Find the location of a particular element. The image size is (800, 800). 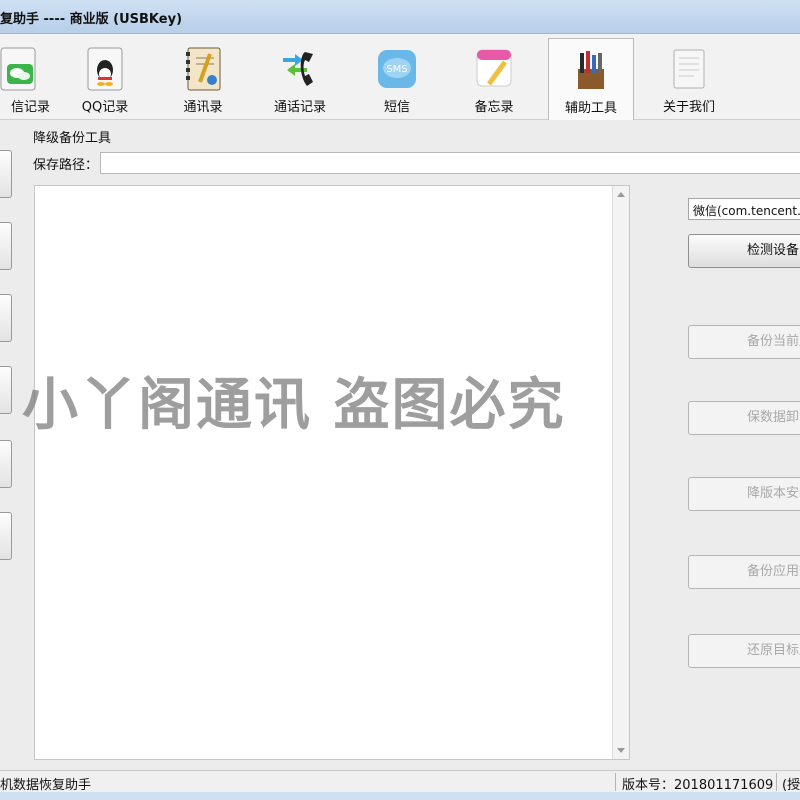

tab-contacts: 通讯录 is located at coordinates (203, 78).